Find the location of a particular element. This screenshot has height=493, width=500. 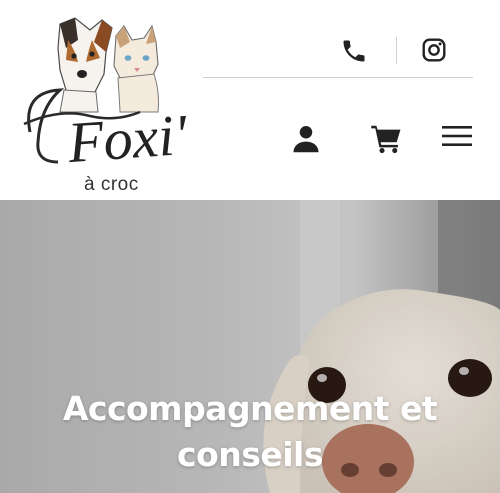

hero-title-line1: Accompagnement et is located at coordinates (250, 408).